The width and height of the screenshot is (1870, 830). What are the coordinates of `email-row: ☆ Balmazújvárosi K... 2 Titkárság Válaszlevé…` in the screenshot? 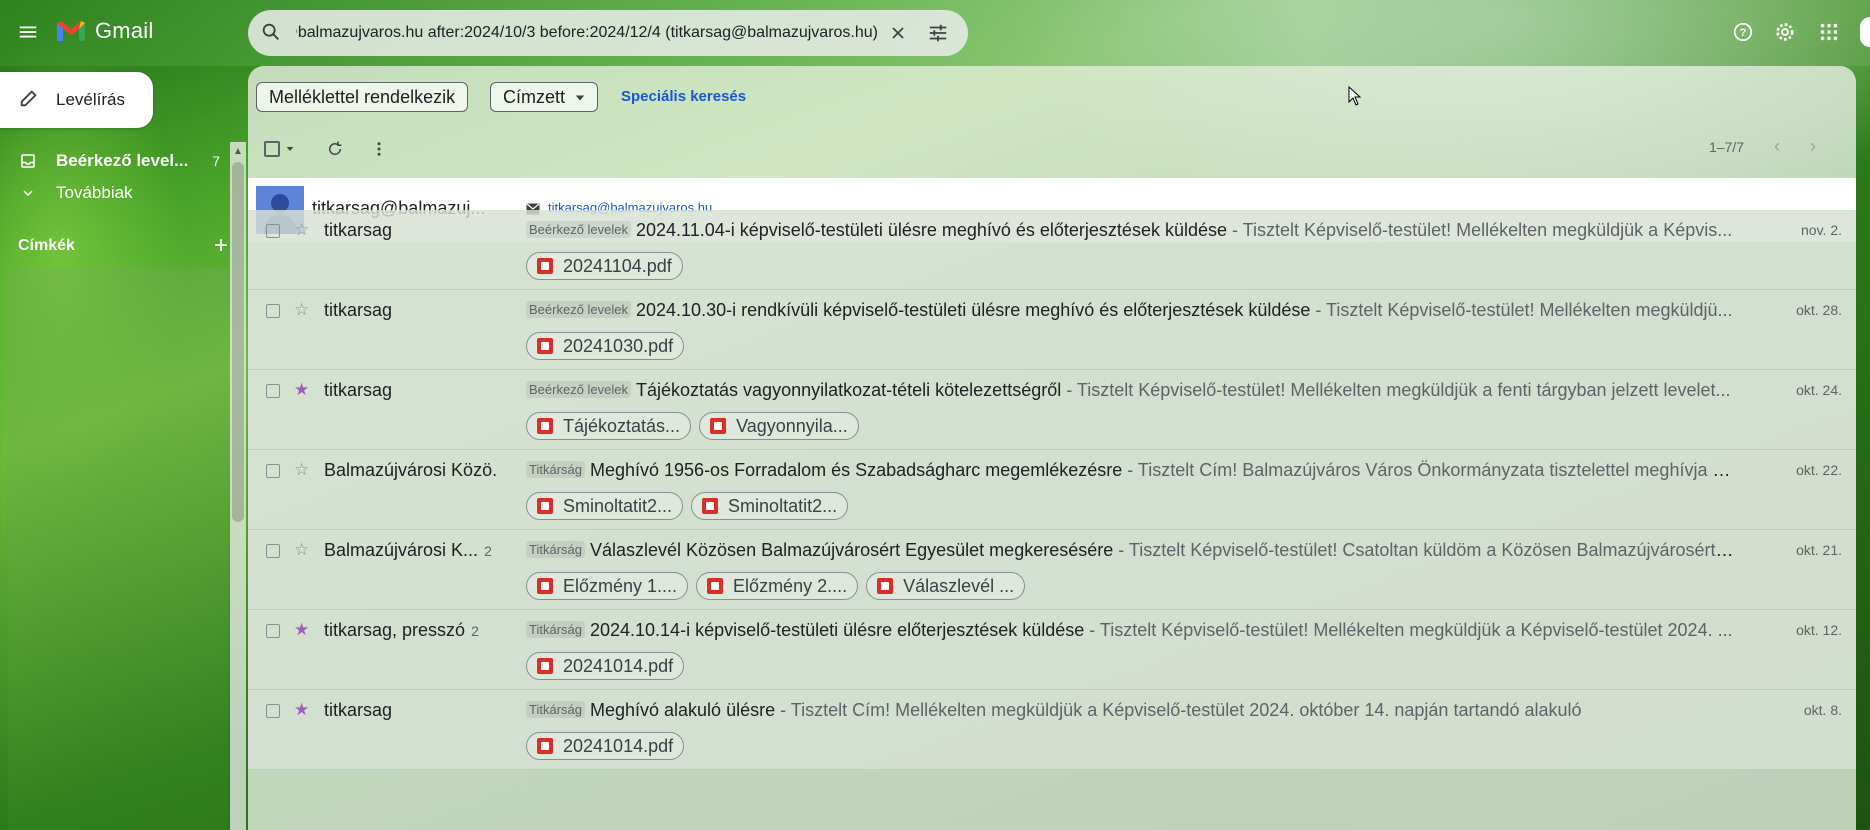 It's located at (1052, 570).